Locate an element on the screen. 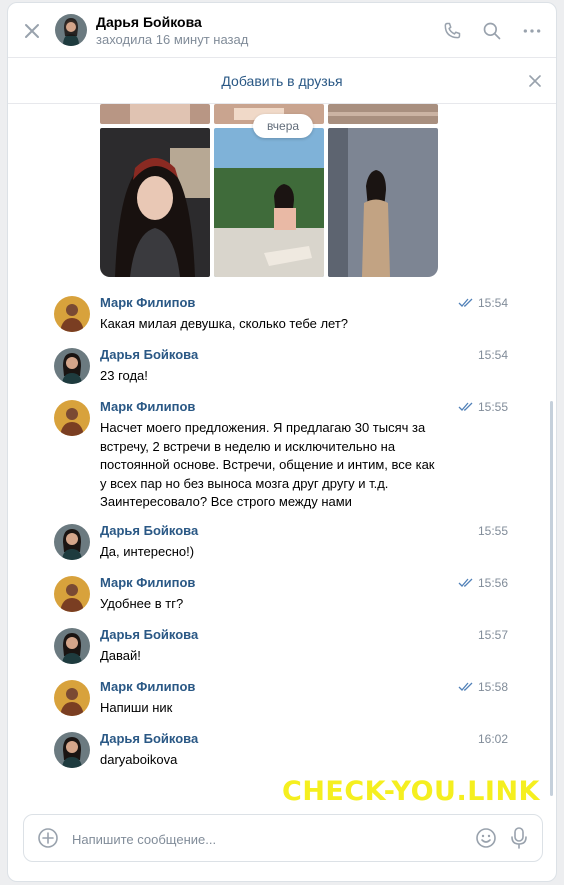 This screenshot has width=564, height=885. scrollbar is located at coordinates (551, 598).